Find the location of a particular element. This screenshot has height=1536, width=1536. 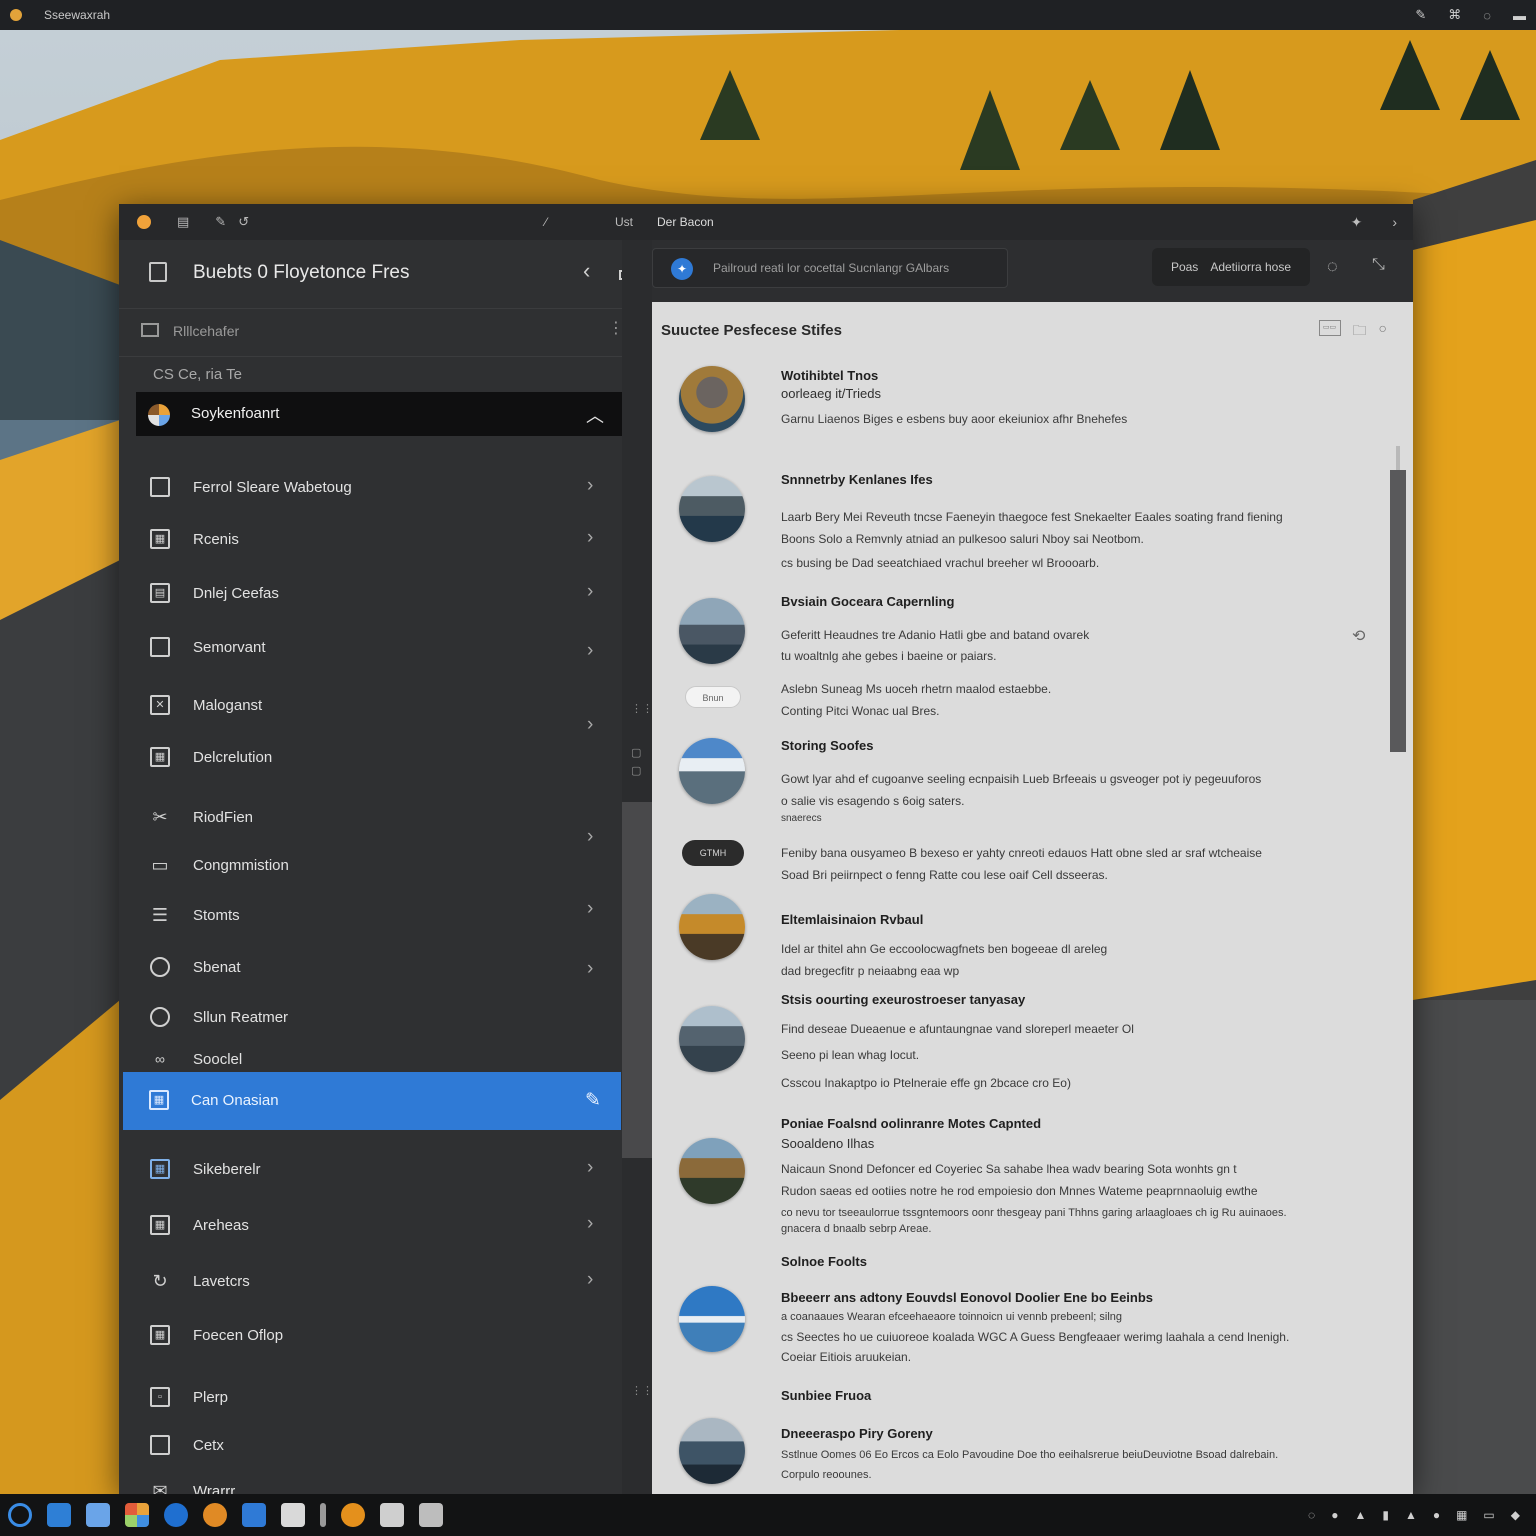

sidebar-selected-group: Soykenfoanrt ︿ is located at coordinates (379, 414).